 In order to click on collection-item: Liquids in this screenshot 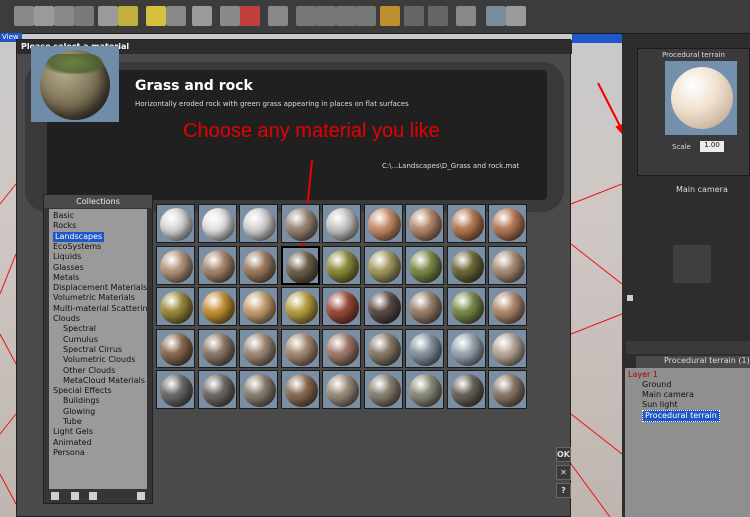, I will do `click(67, 257)`.